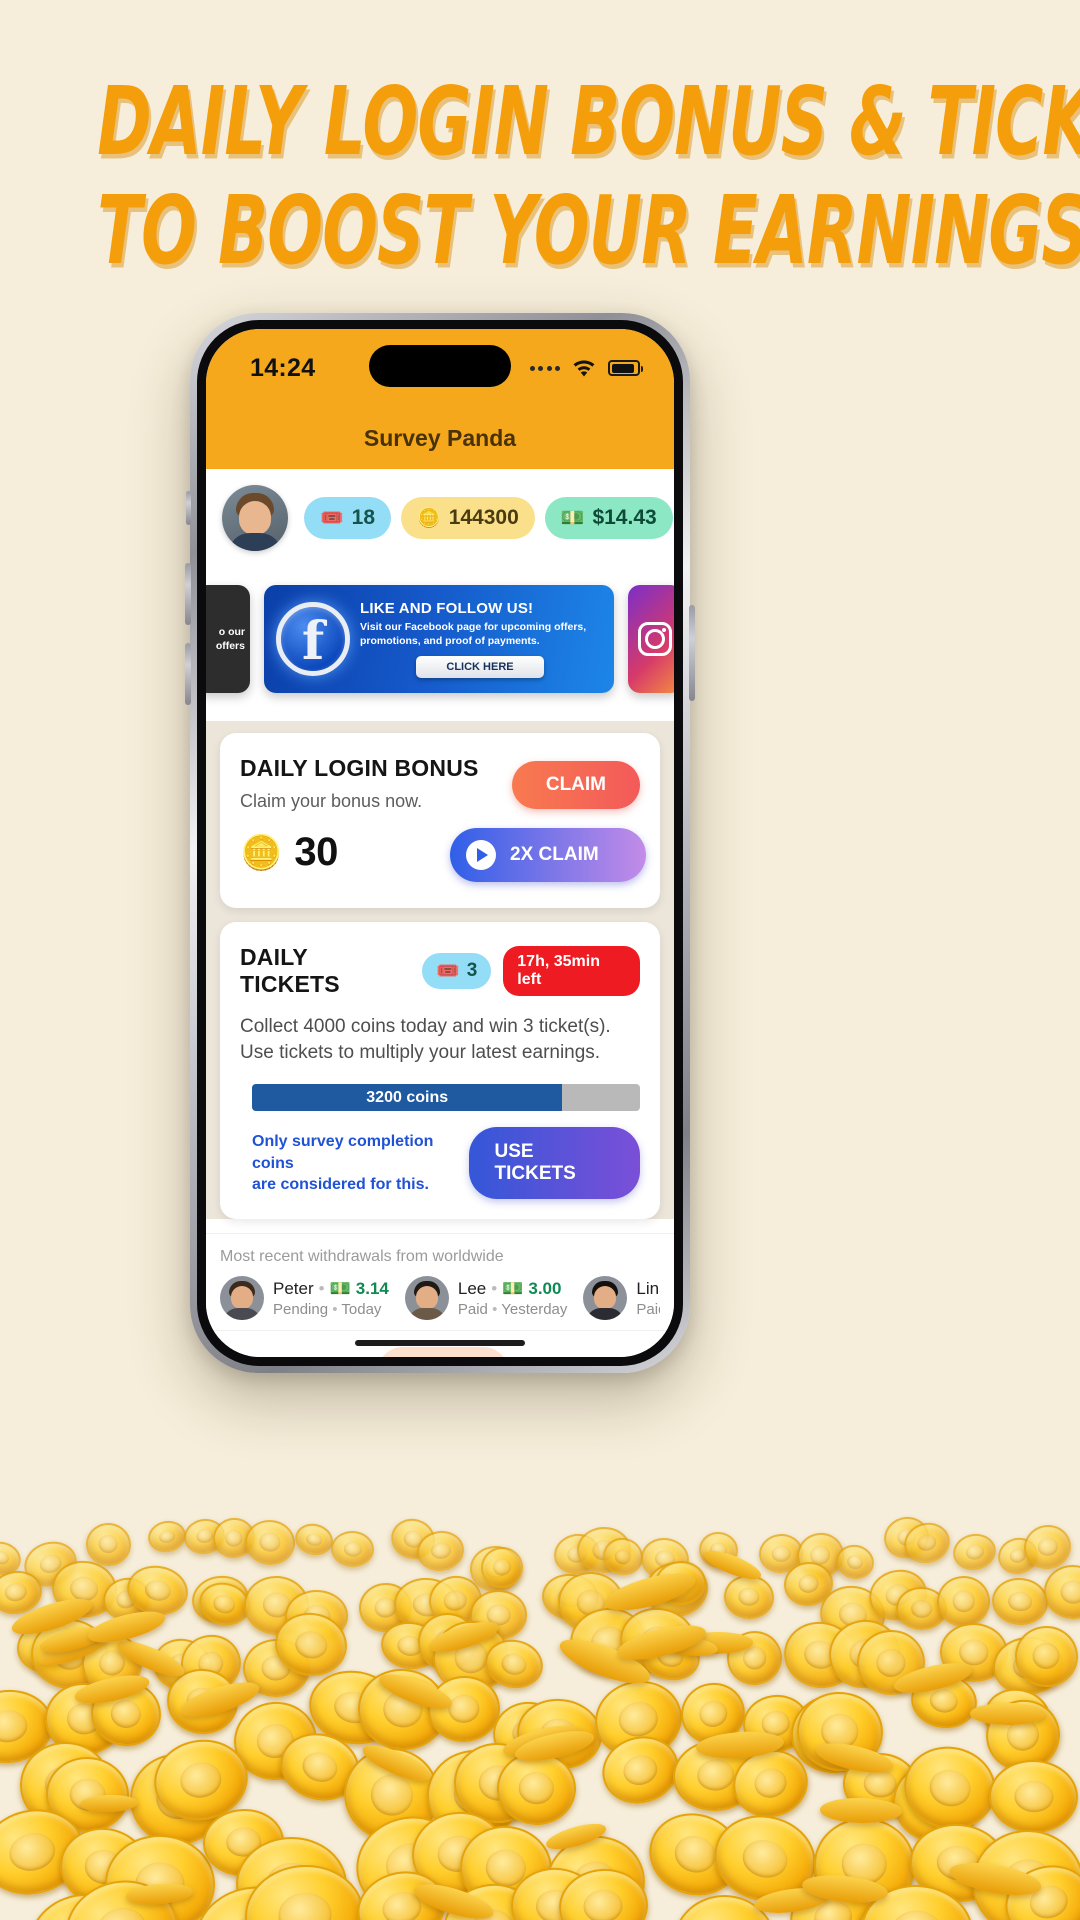 The width and height of the screenshot is (1080, 1920). Describe the element at coordinates (624, 517) in the screenshot. I see `chip-cash-value: $14.43` at that location.